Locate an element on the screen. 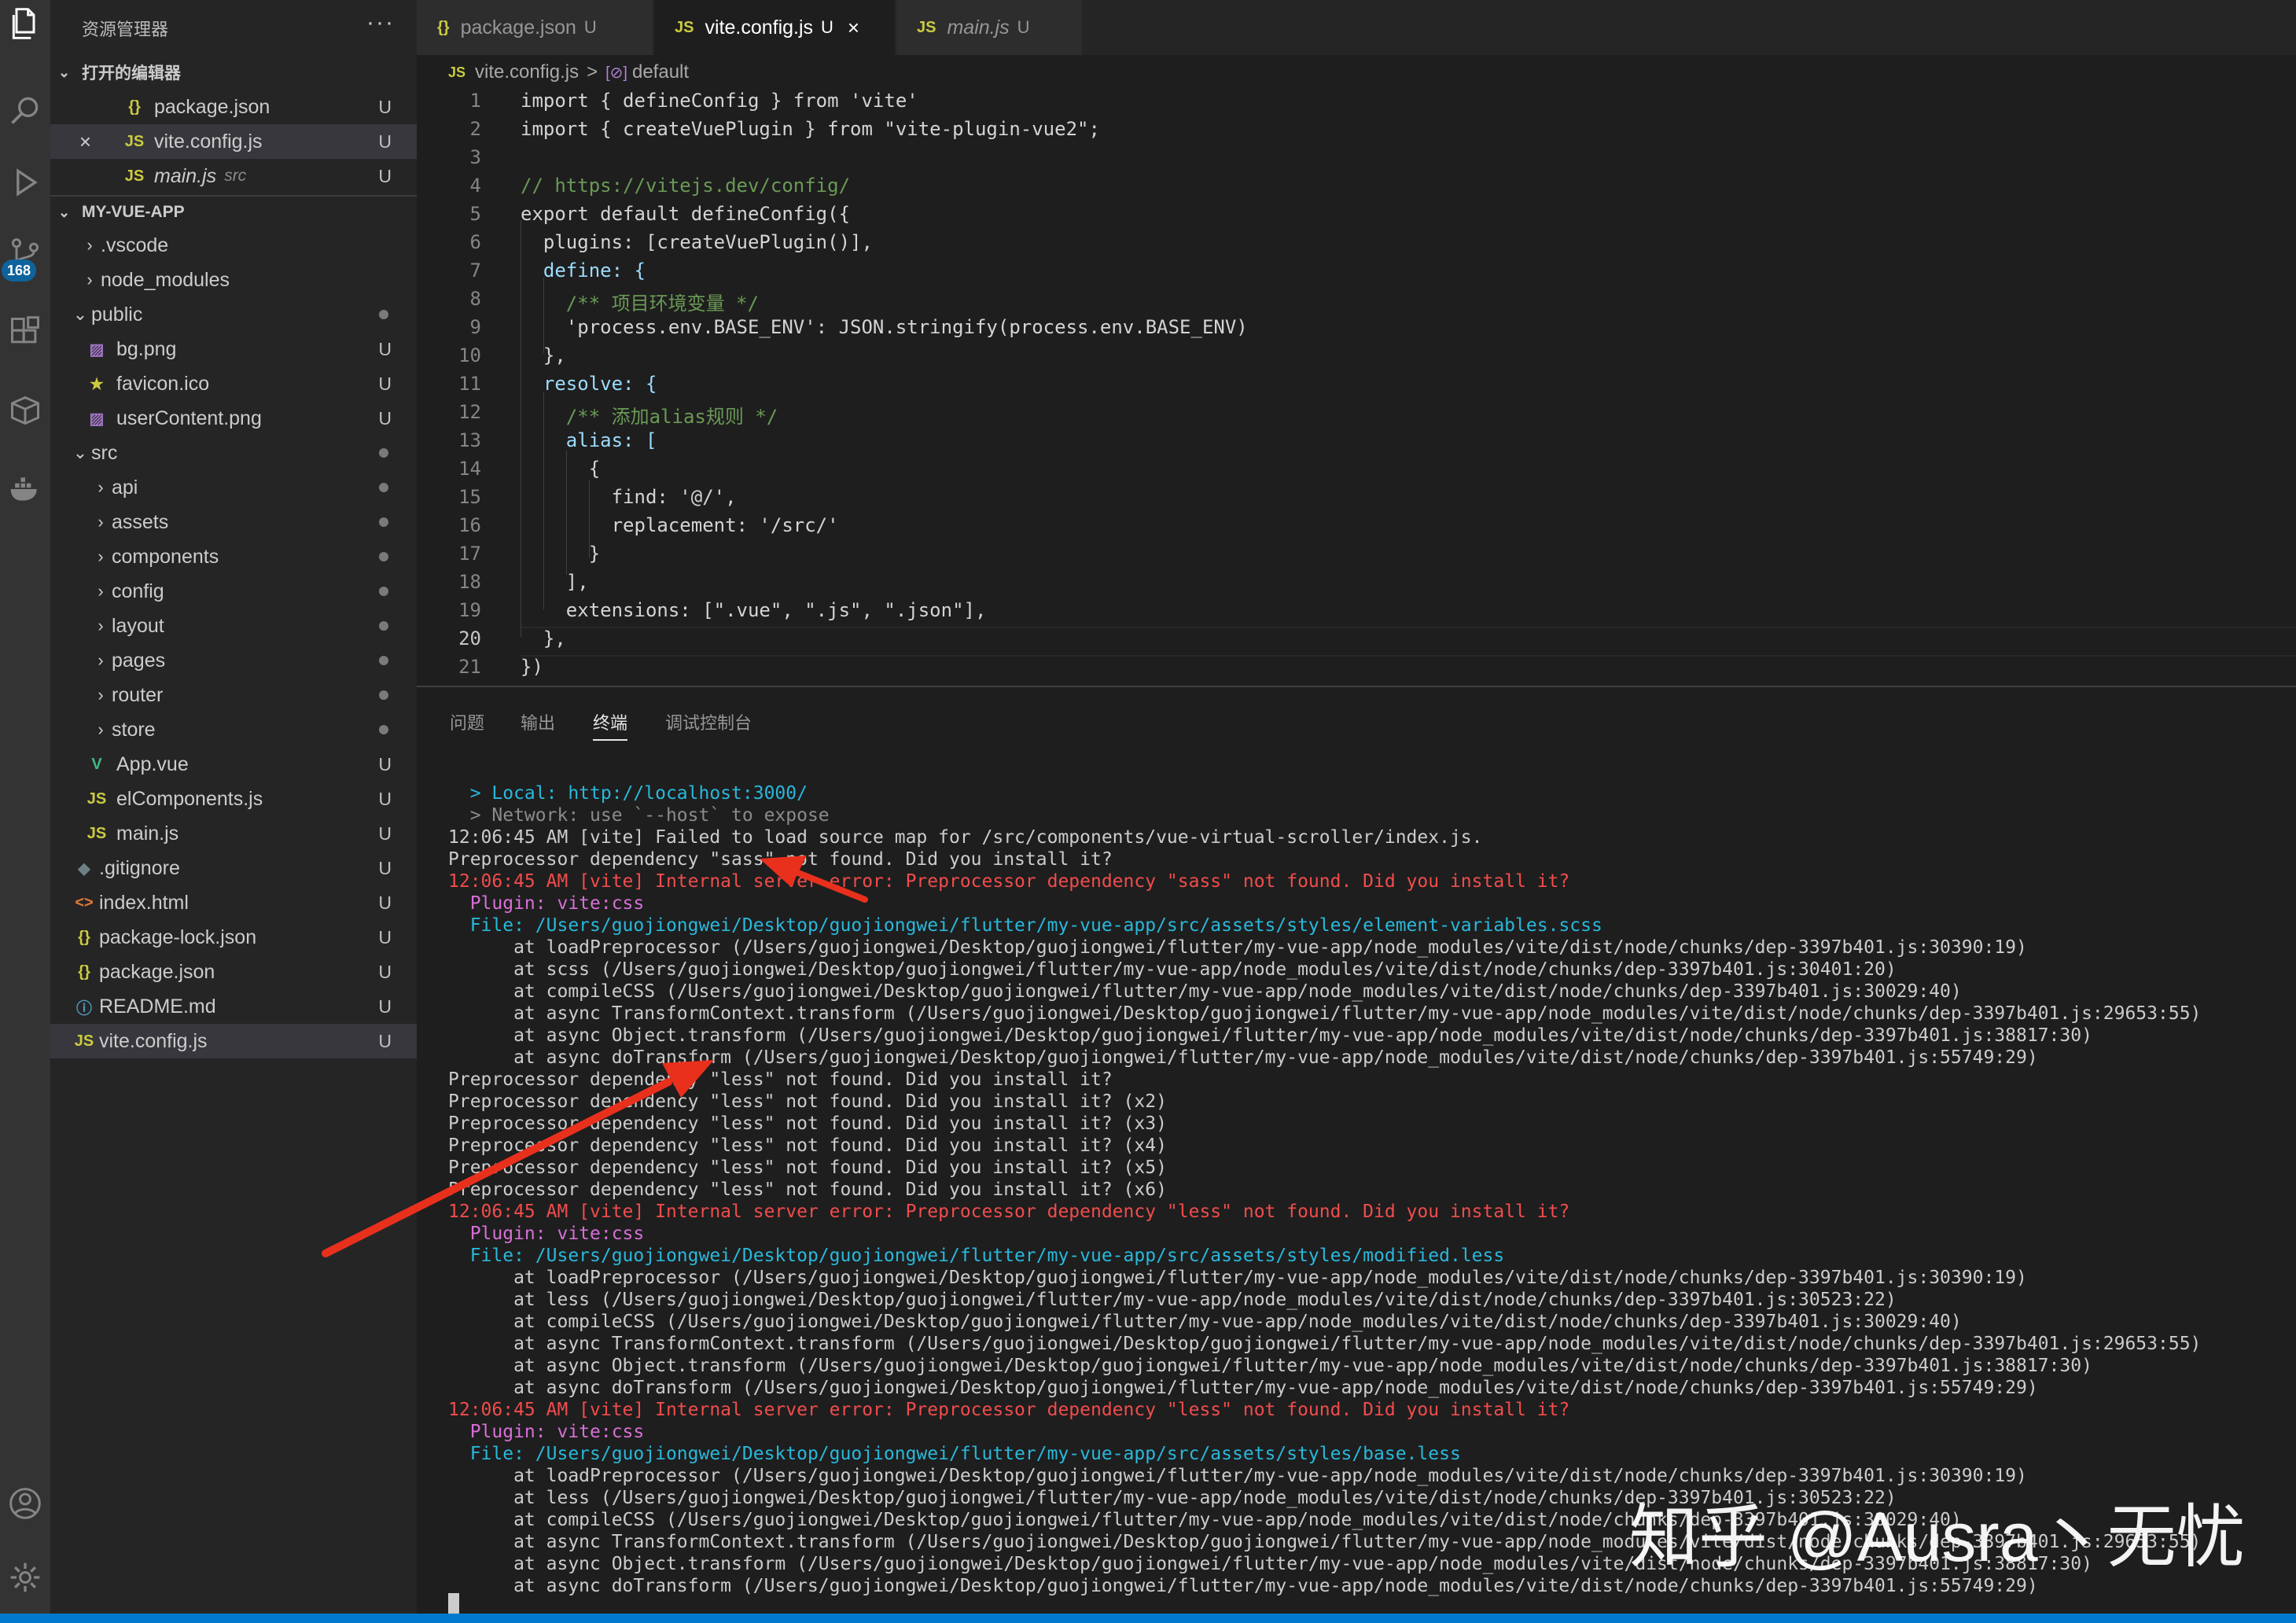 Image resolution: width=2296 pixels, height=1623 pixels. package-box-icon is located at coordinates (25, 410).